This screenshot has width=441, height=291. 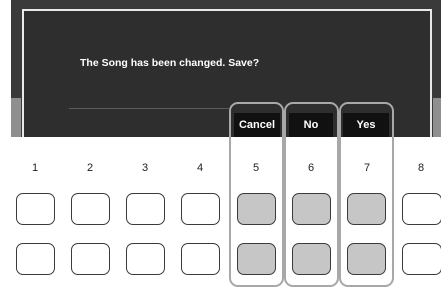 What do you see at coordinates (366, 259) in the screenshot?
I see `button-7-lower` at bounding box center [366, 259].